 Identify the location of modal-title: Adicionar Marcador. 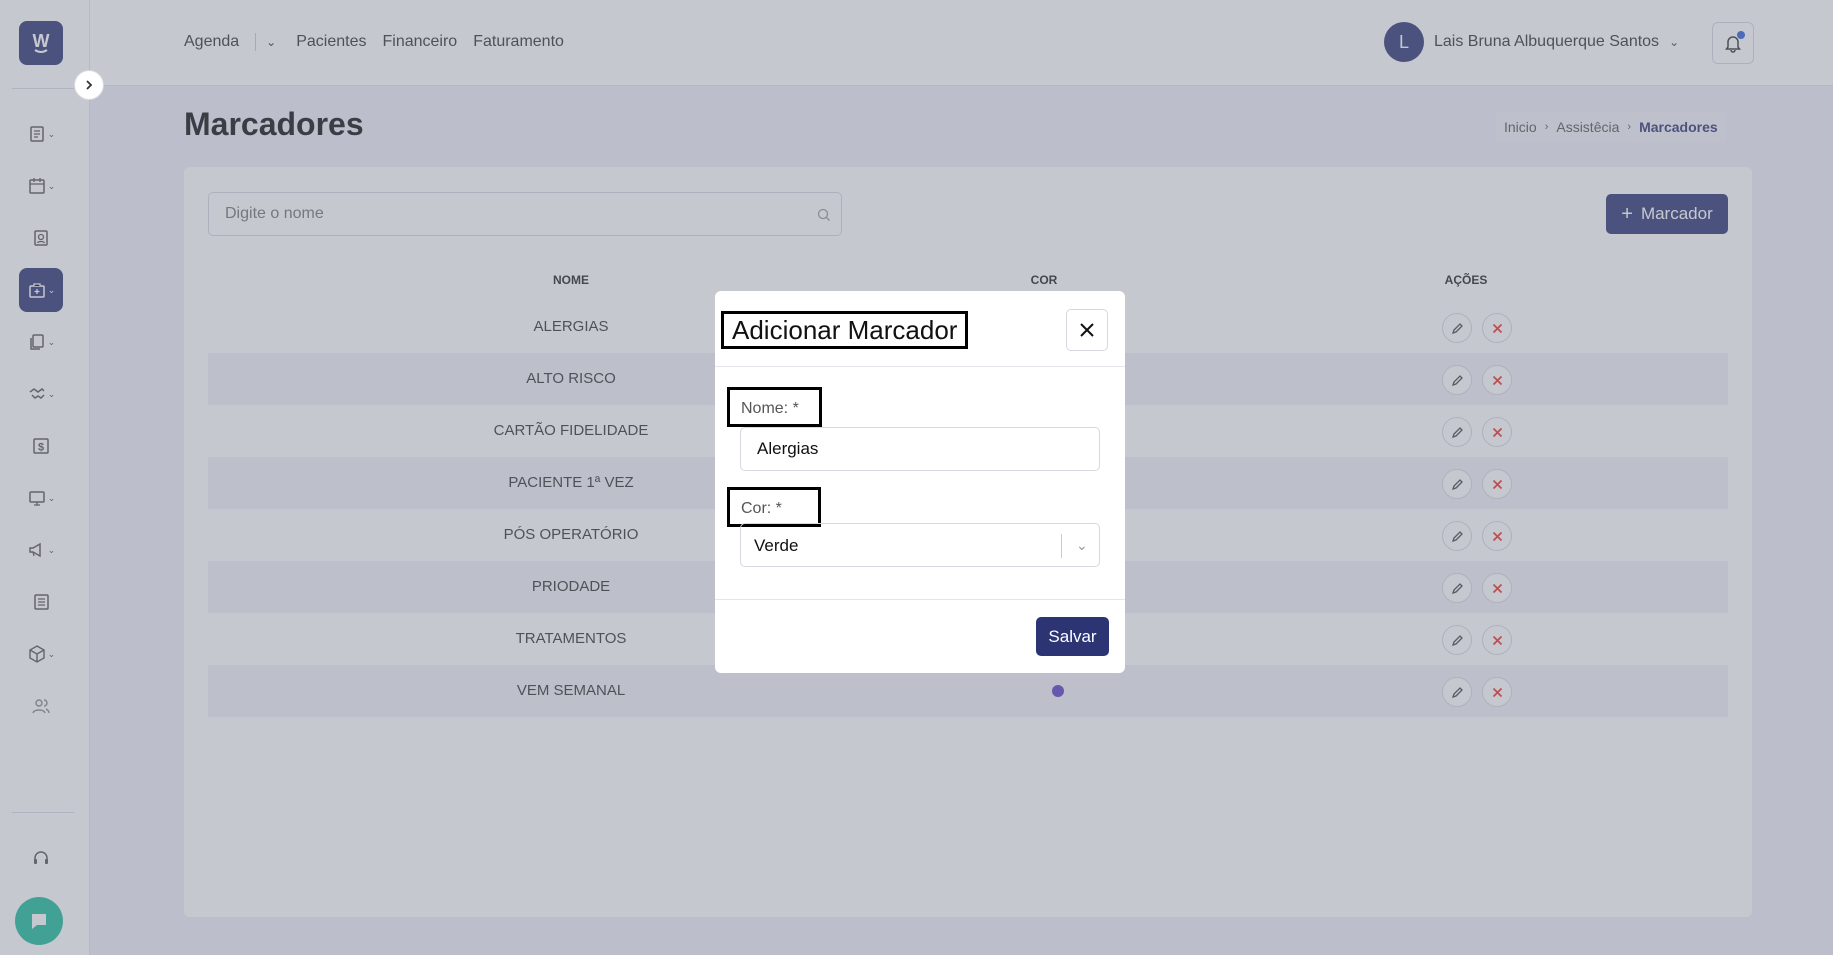
(845, 330).